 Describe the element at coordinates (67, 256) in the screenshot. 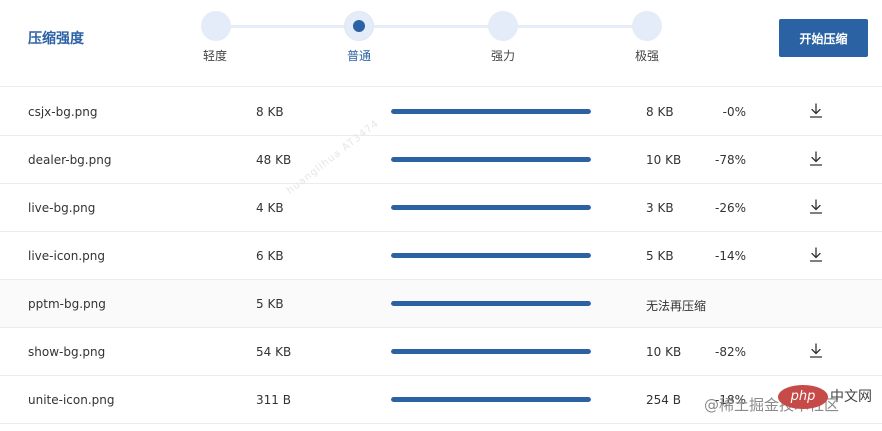

I see `file-name: live-icon.png` at that location.